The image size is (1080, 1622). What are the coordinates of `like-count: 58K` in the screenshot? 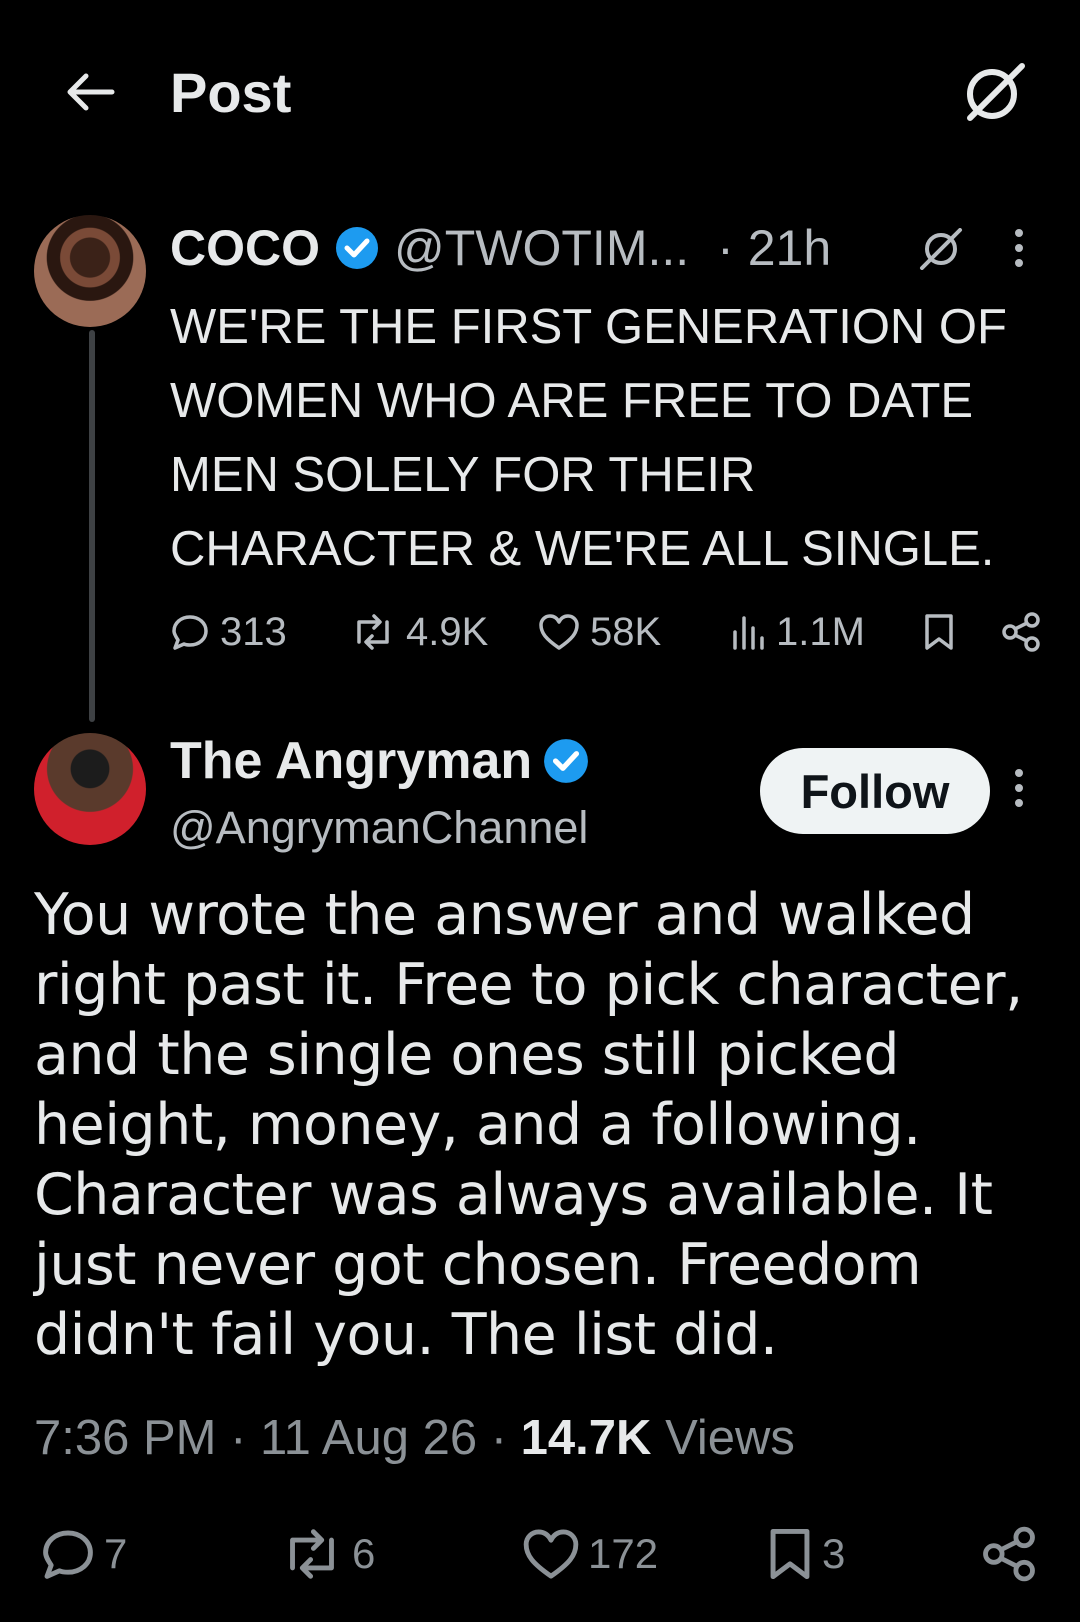 It's located at (626, 631).